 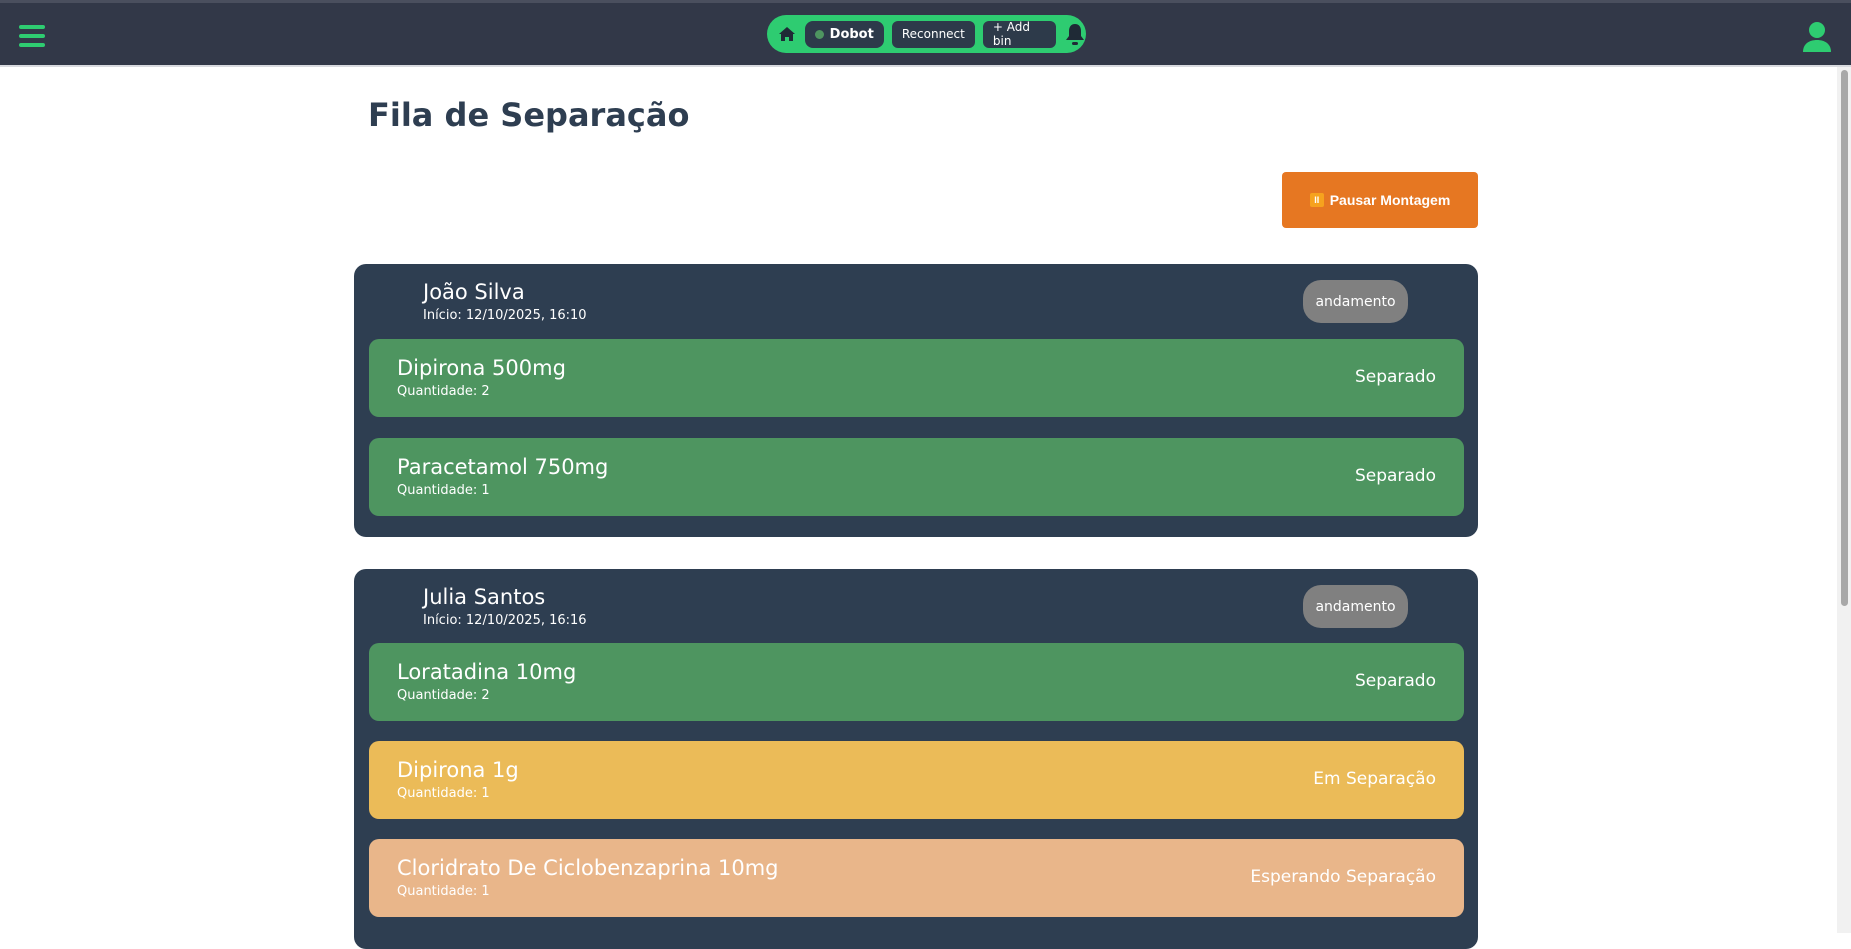 What do you see at coordinates (787, 34) in the screenshot?
I see `home-icon` at bounding box center [787, 34].